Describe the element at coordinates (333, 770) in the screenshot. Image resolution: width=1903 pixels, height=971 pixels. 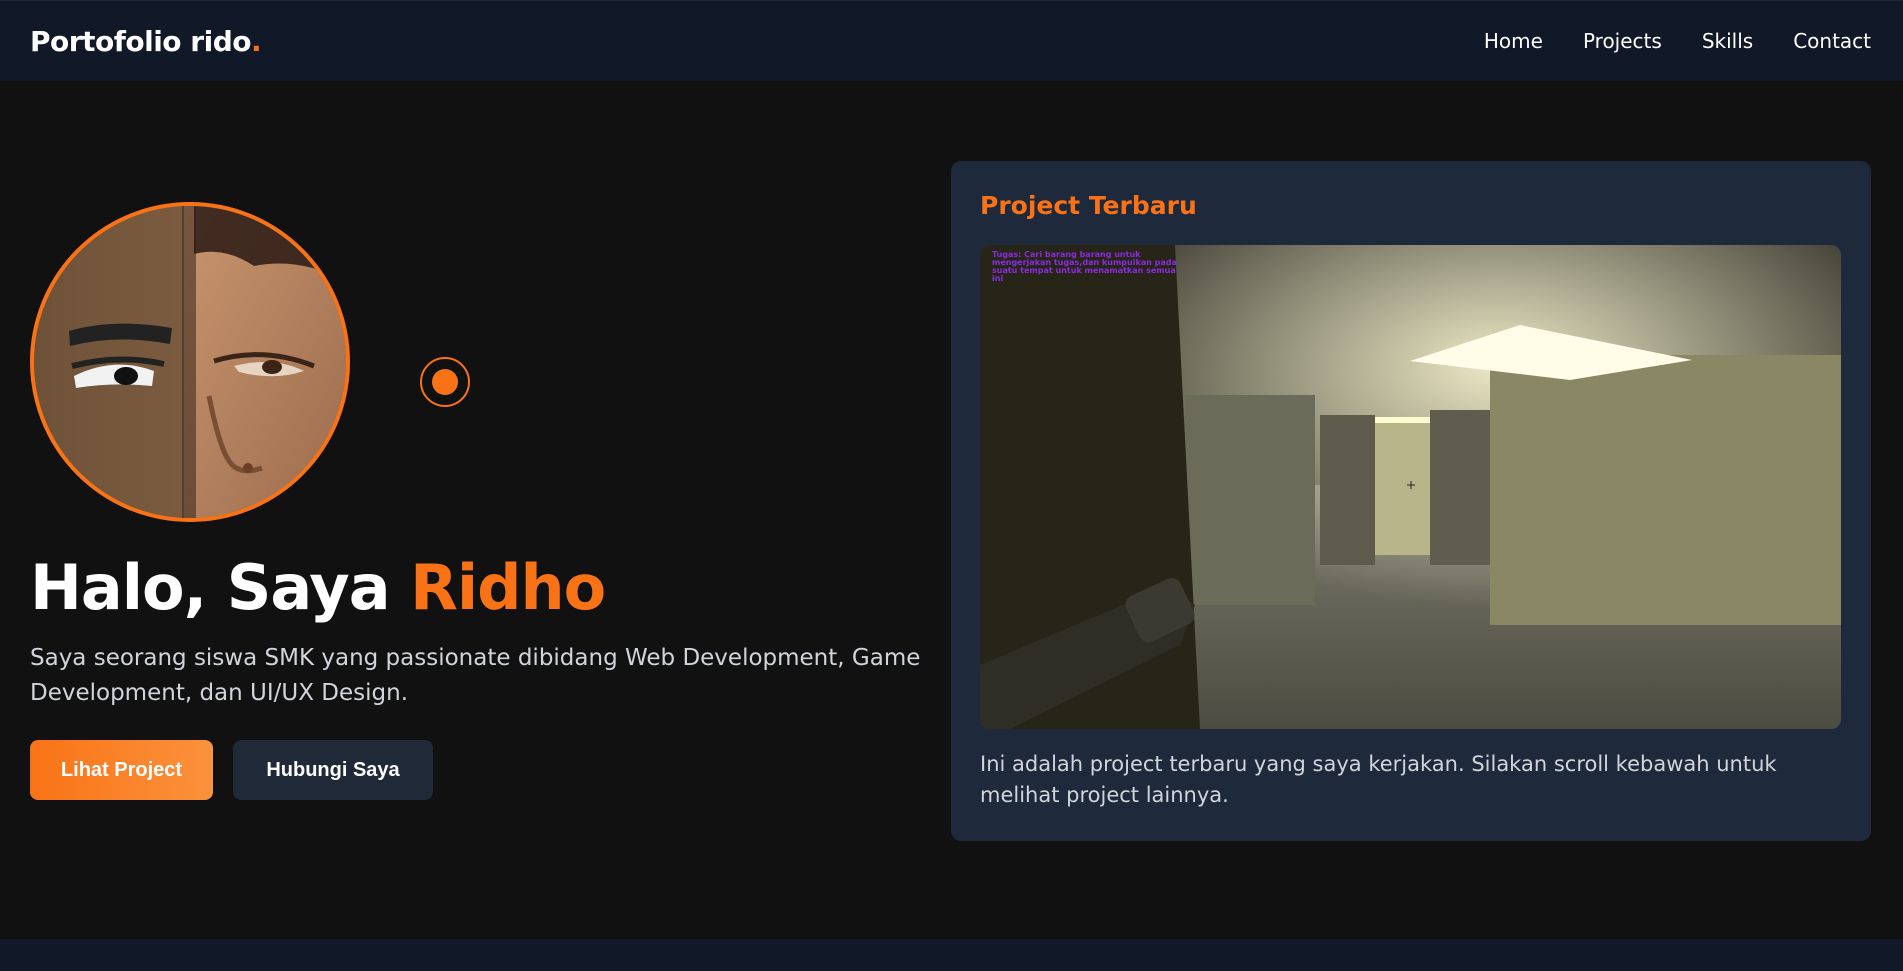
I see `contact-me-button: Hubungi Saya` at that location.